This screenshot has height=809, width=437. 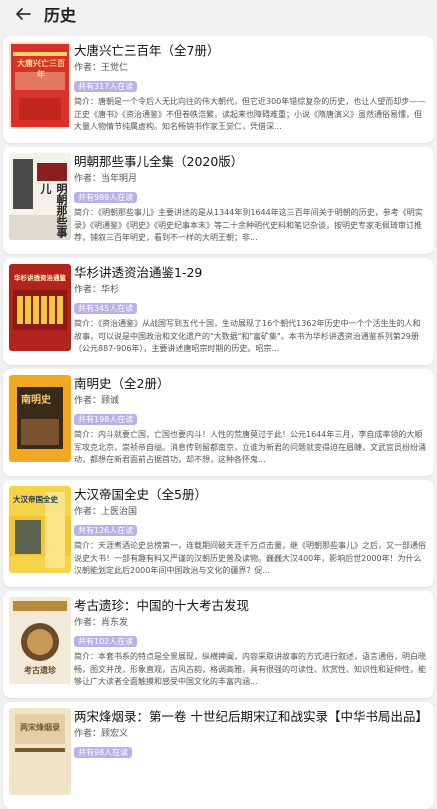 What do you see at coordinates (60, 15) in the screenshot?
I see `page-title: 历史` at bounding box center [60, 15].